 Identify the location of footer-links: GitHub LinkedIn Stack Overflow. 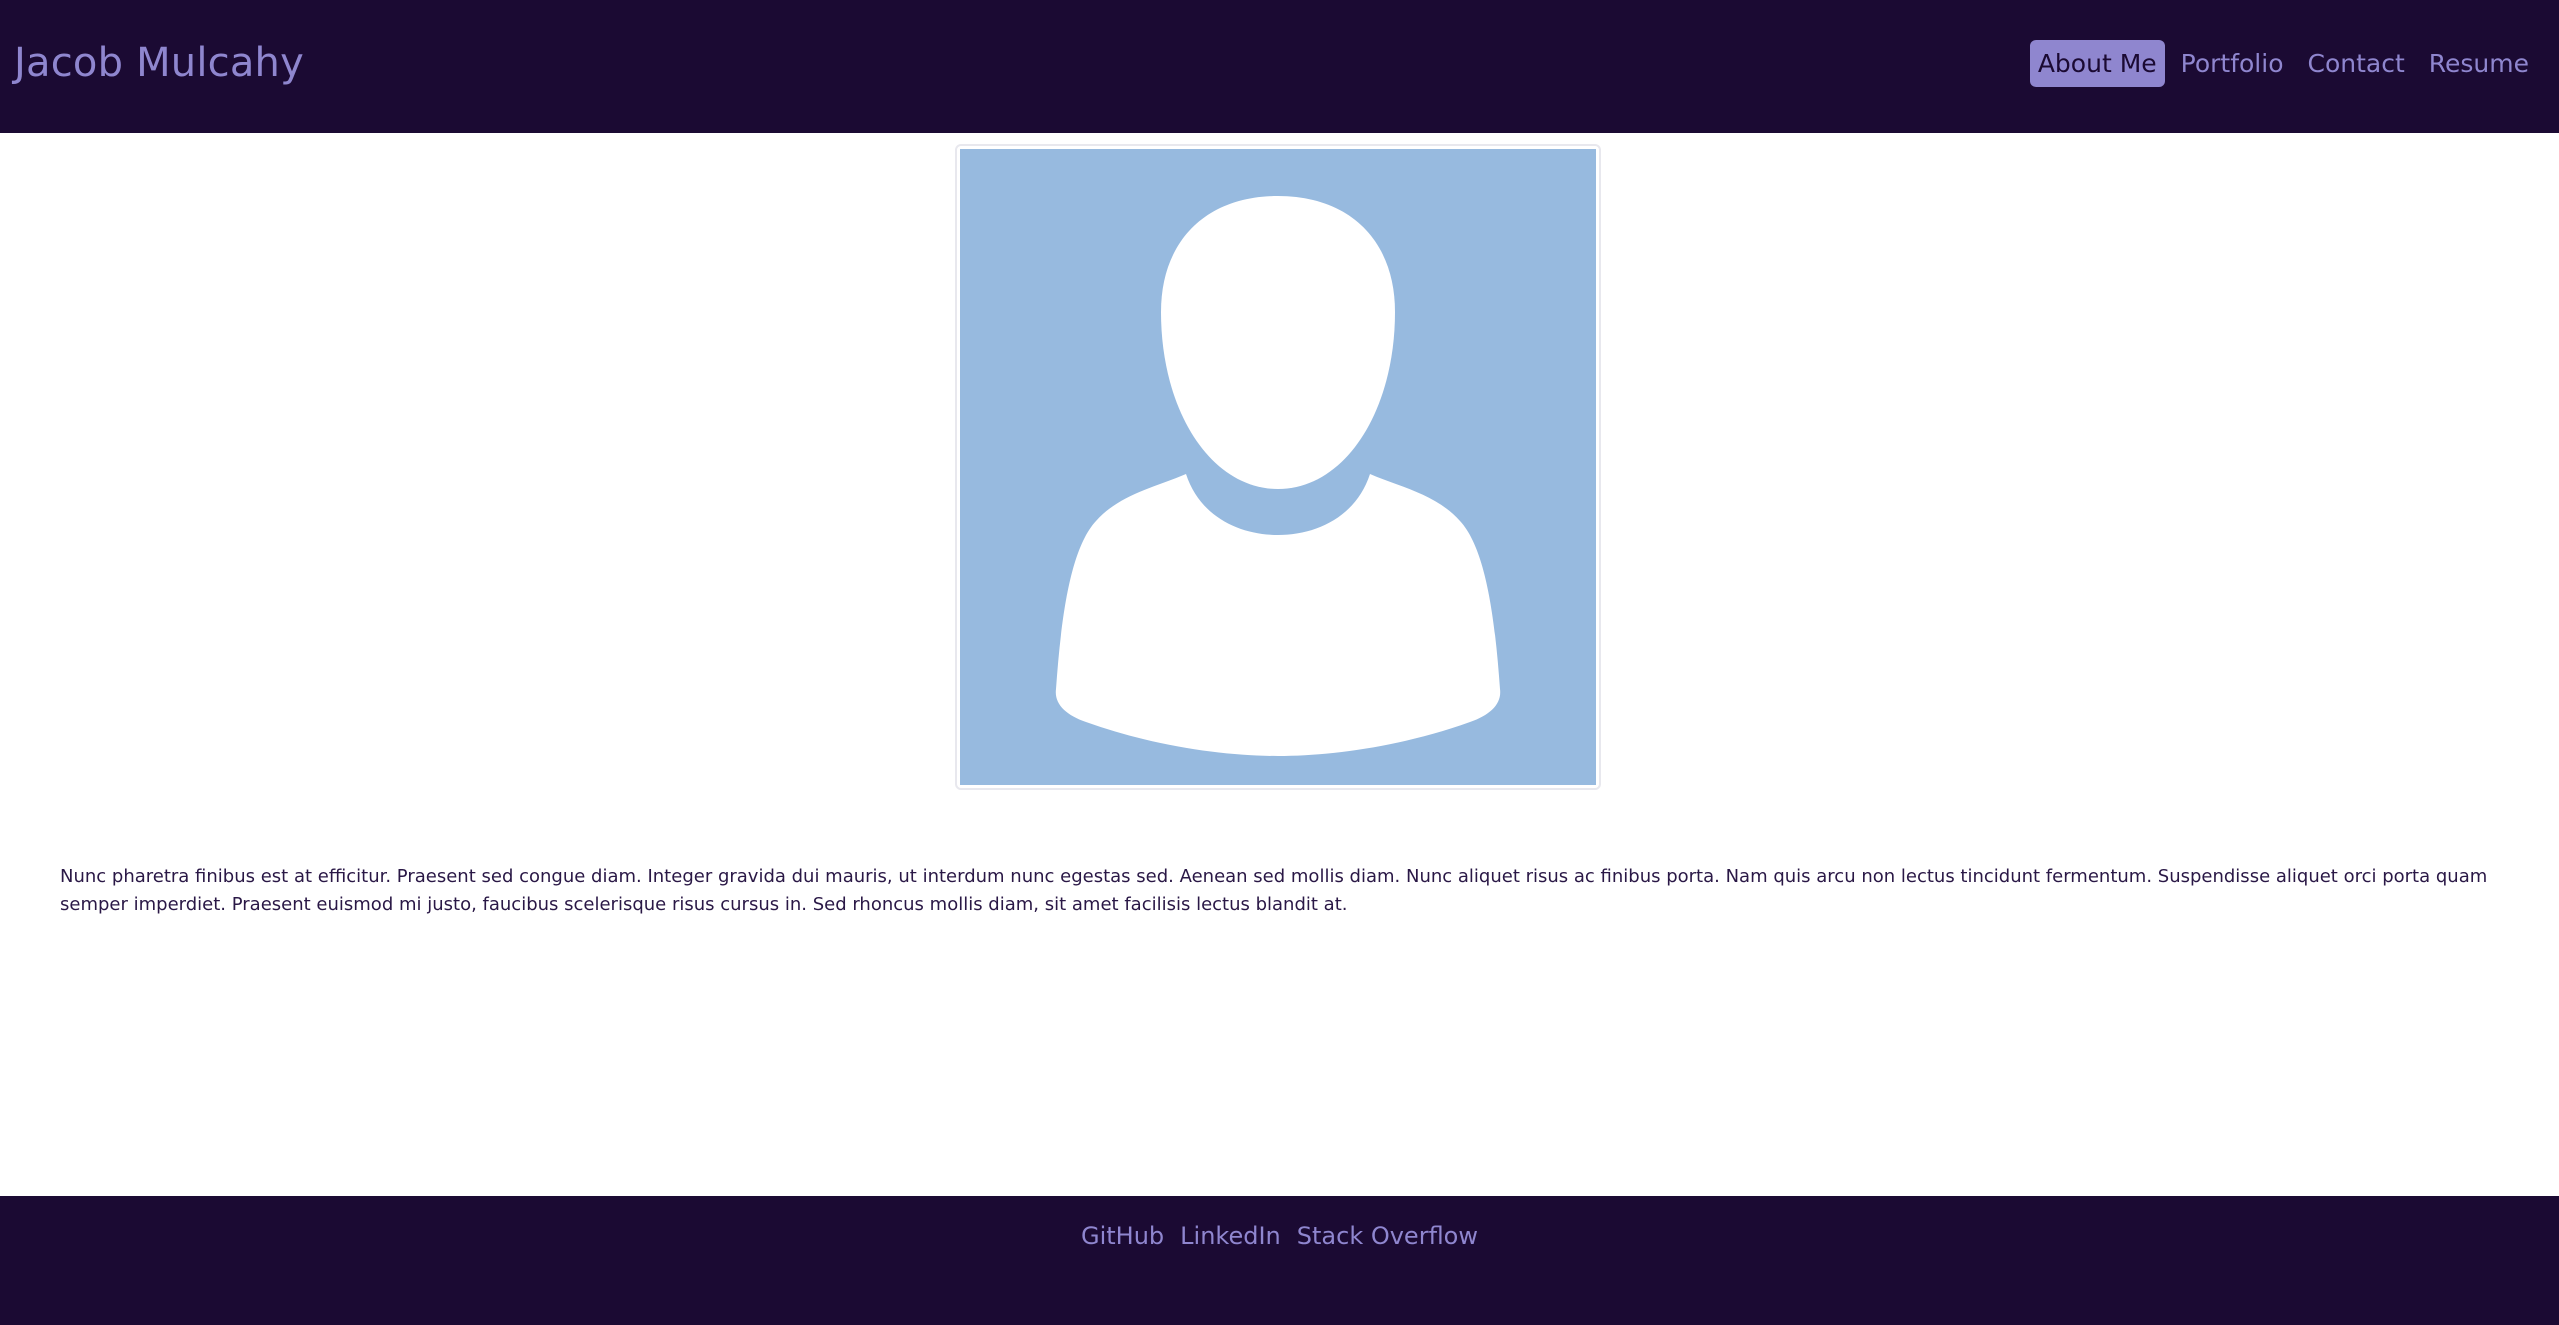
(1279, 1236).